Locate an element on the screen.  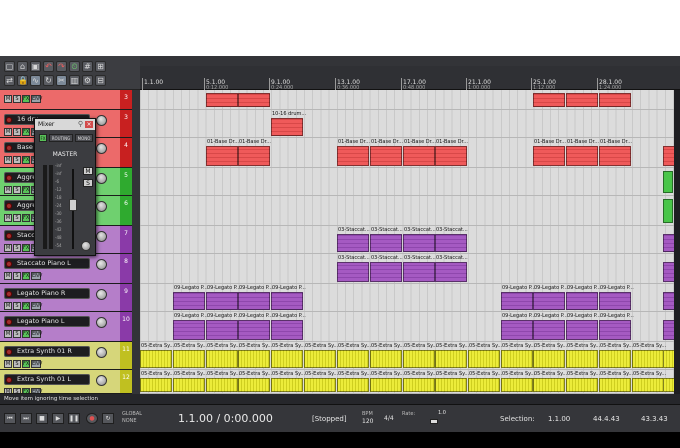
mixer-icon: ▥ is located at coordinates (74, 80).